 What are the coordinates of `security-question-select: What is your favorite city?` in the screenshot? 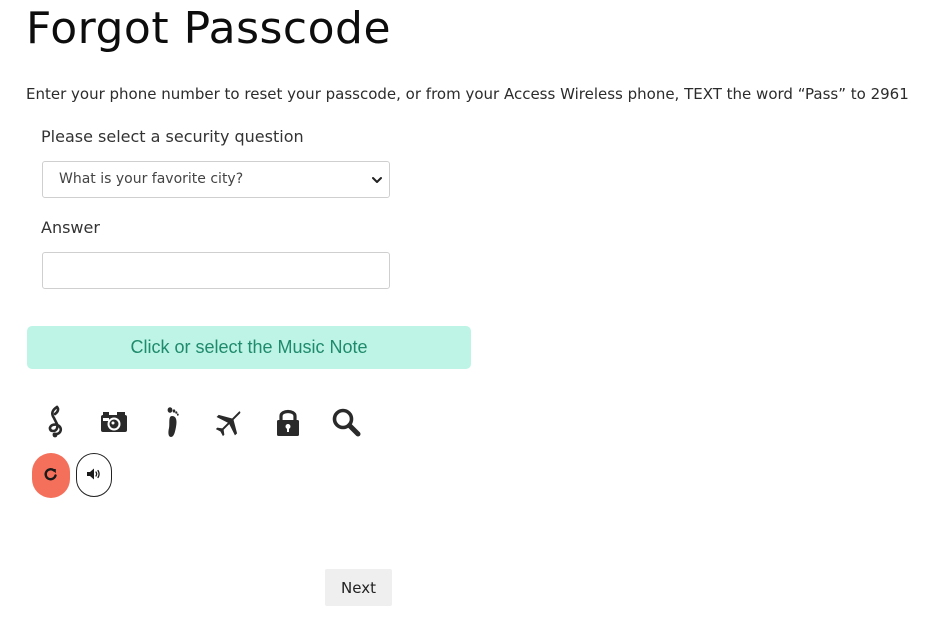 It's located at (216, 179).